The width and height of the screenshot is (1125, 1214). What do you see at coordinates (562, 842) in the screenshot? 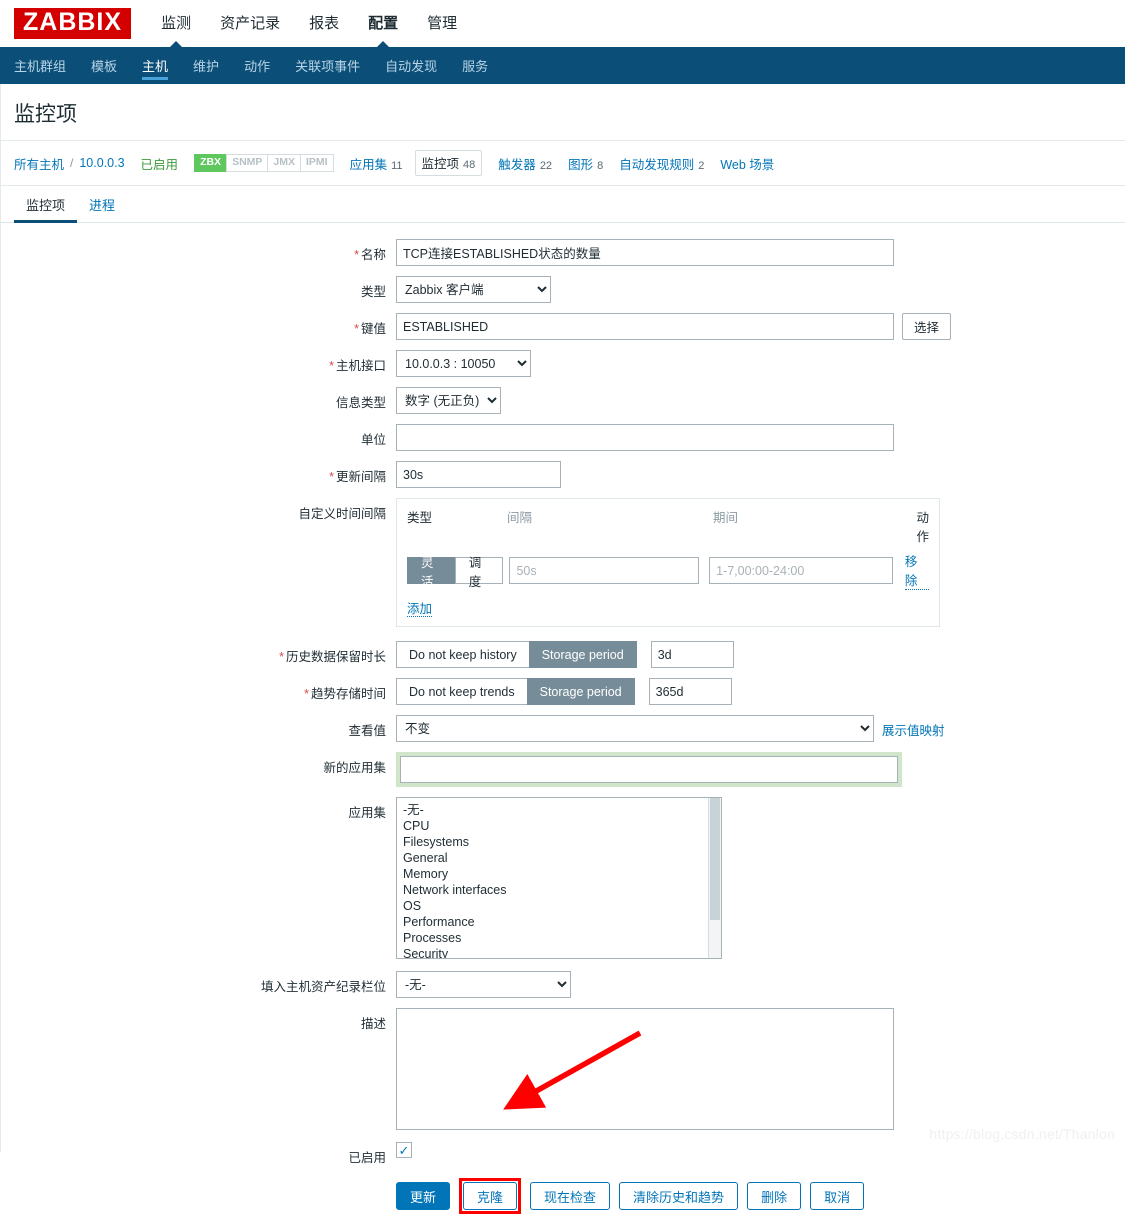
I see `list-item: Filesystems` at bounding box center [562, 842].